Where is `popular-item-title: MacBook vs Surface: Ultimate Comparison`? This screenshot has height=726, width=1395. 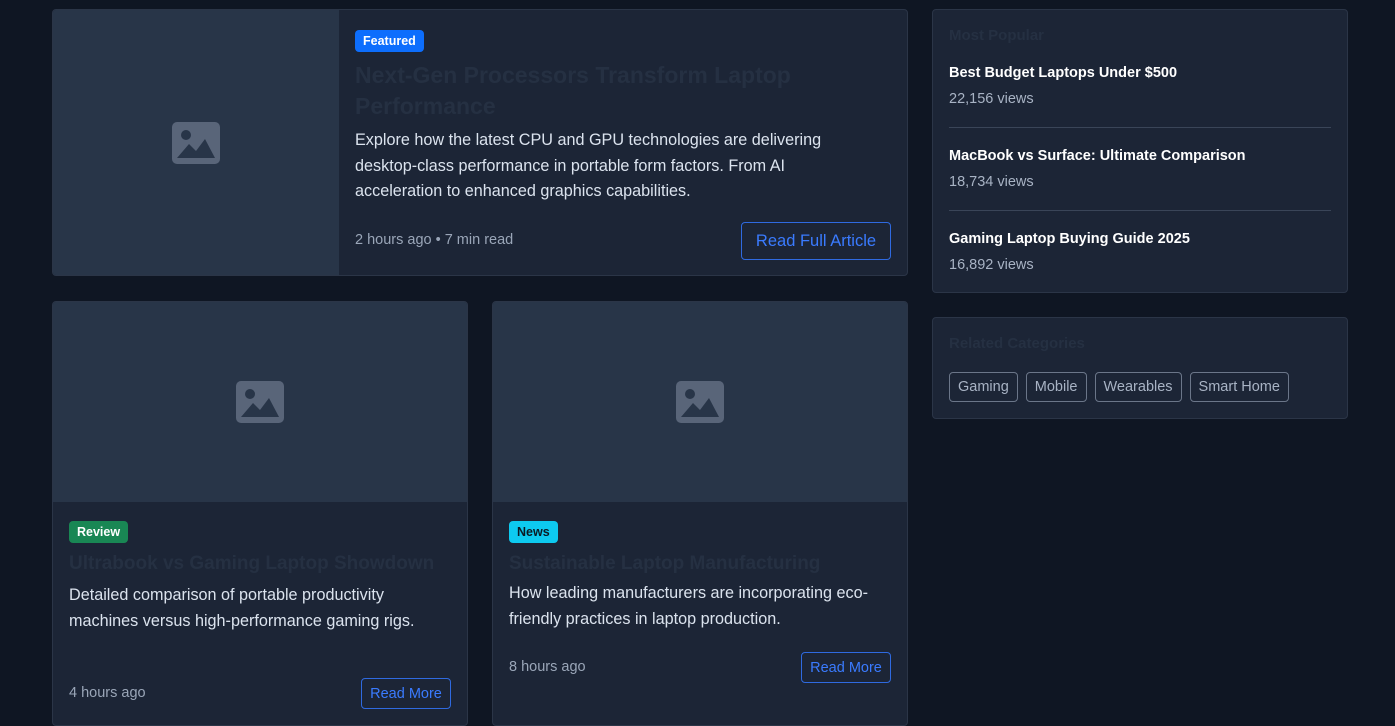 popular-item-title: MacBook vs Surface: Ultimate Comparison is located at coordinates (1140, 156).